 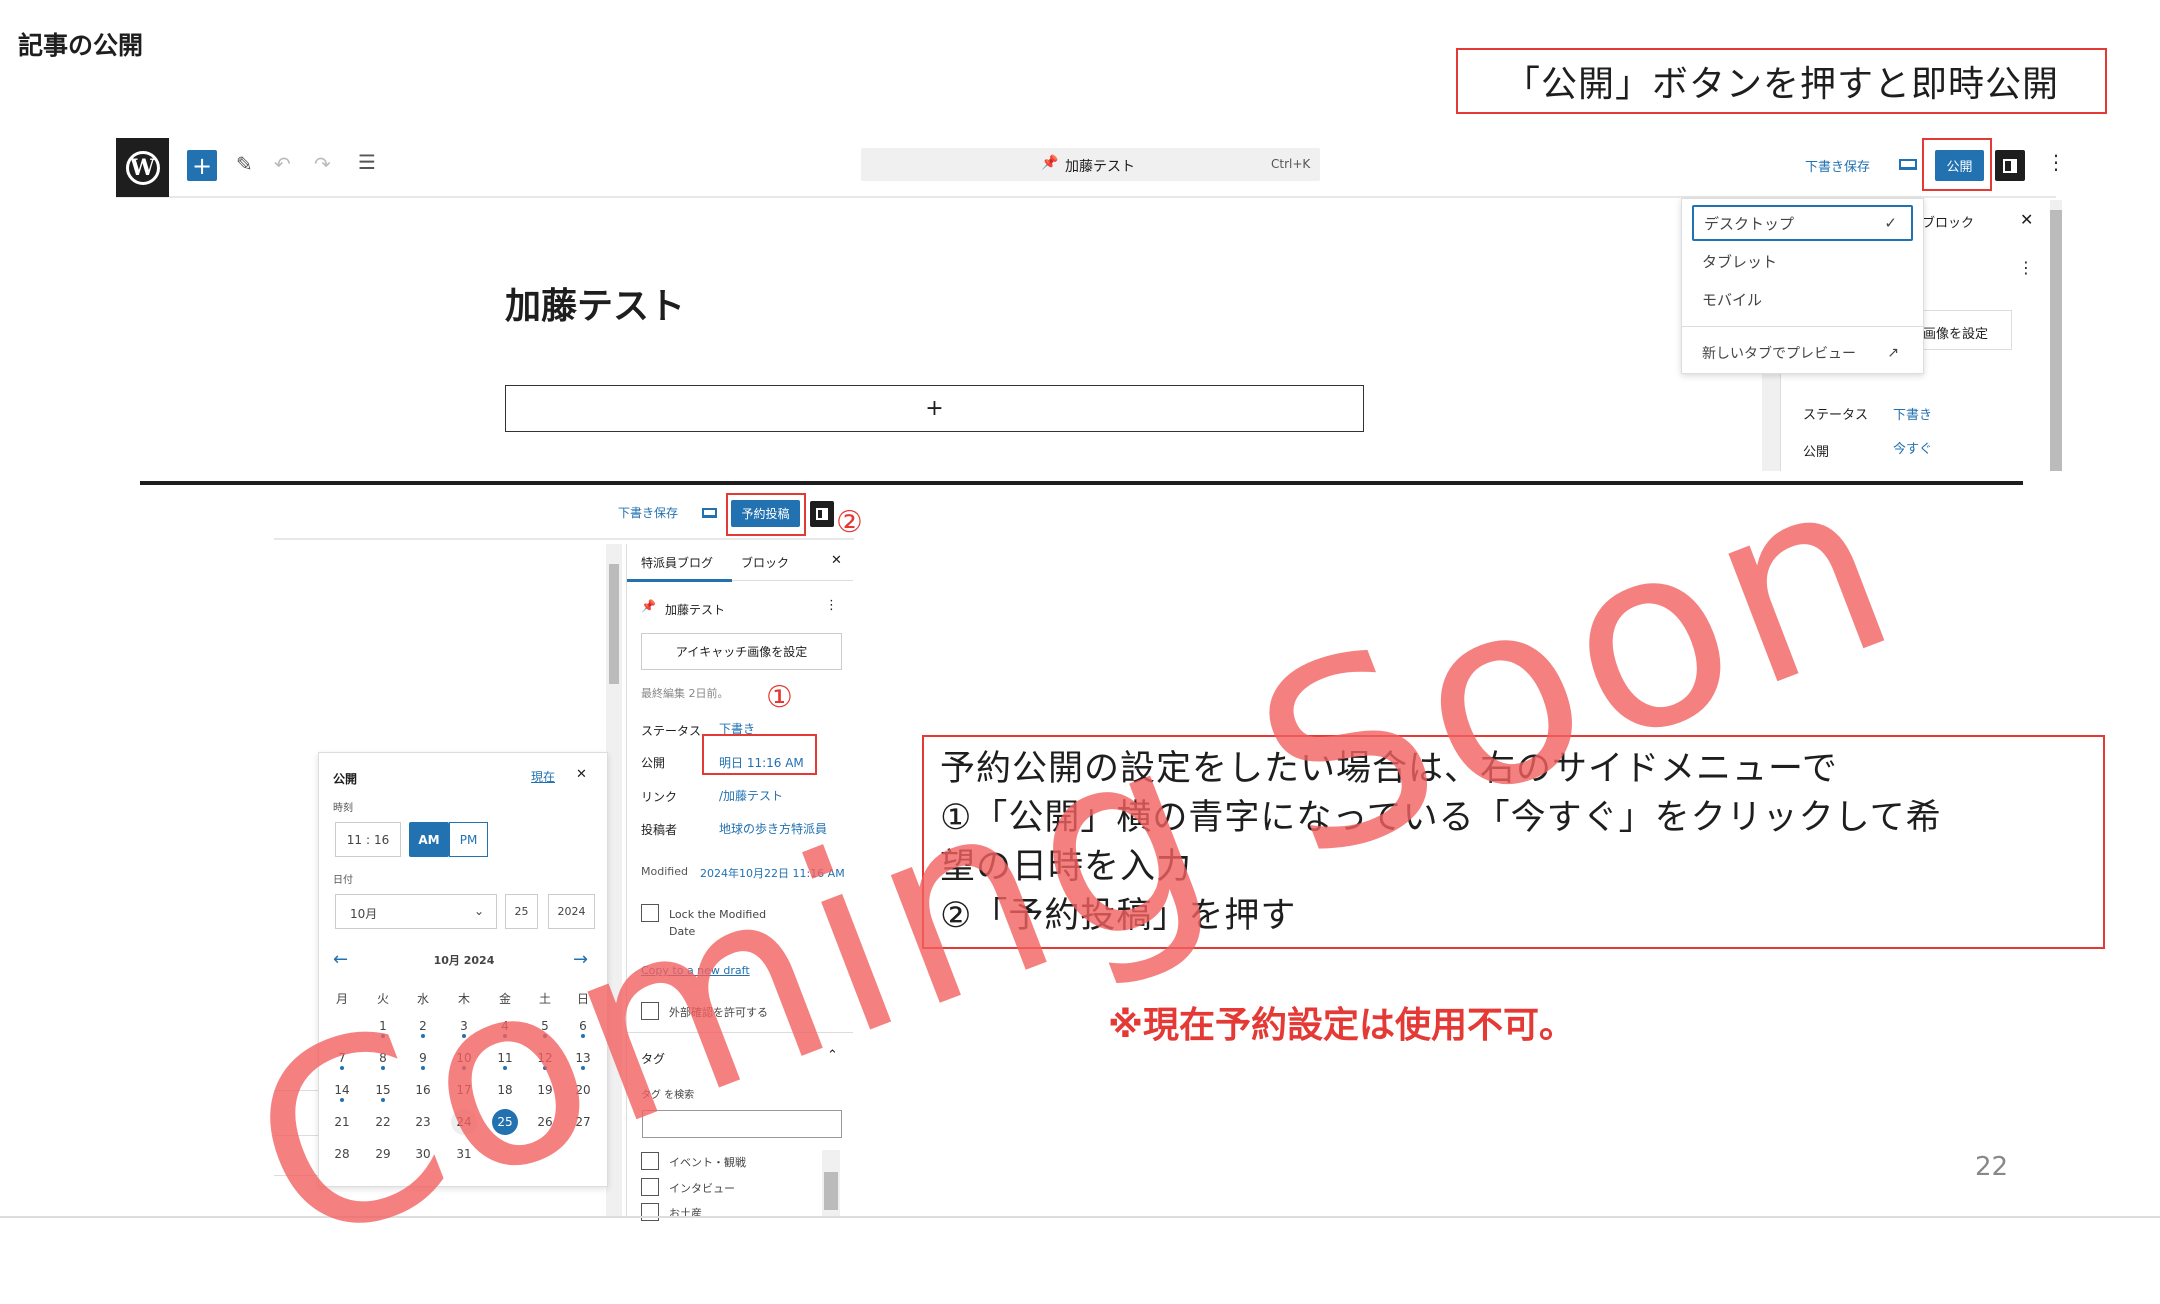 I want to click on modified-value: 2024年10月22日 11:16 AM, so click(x=772, y=873).